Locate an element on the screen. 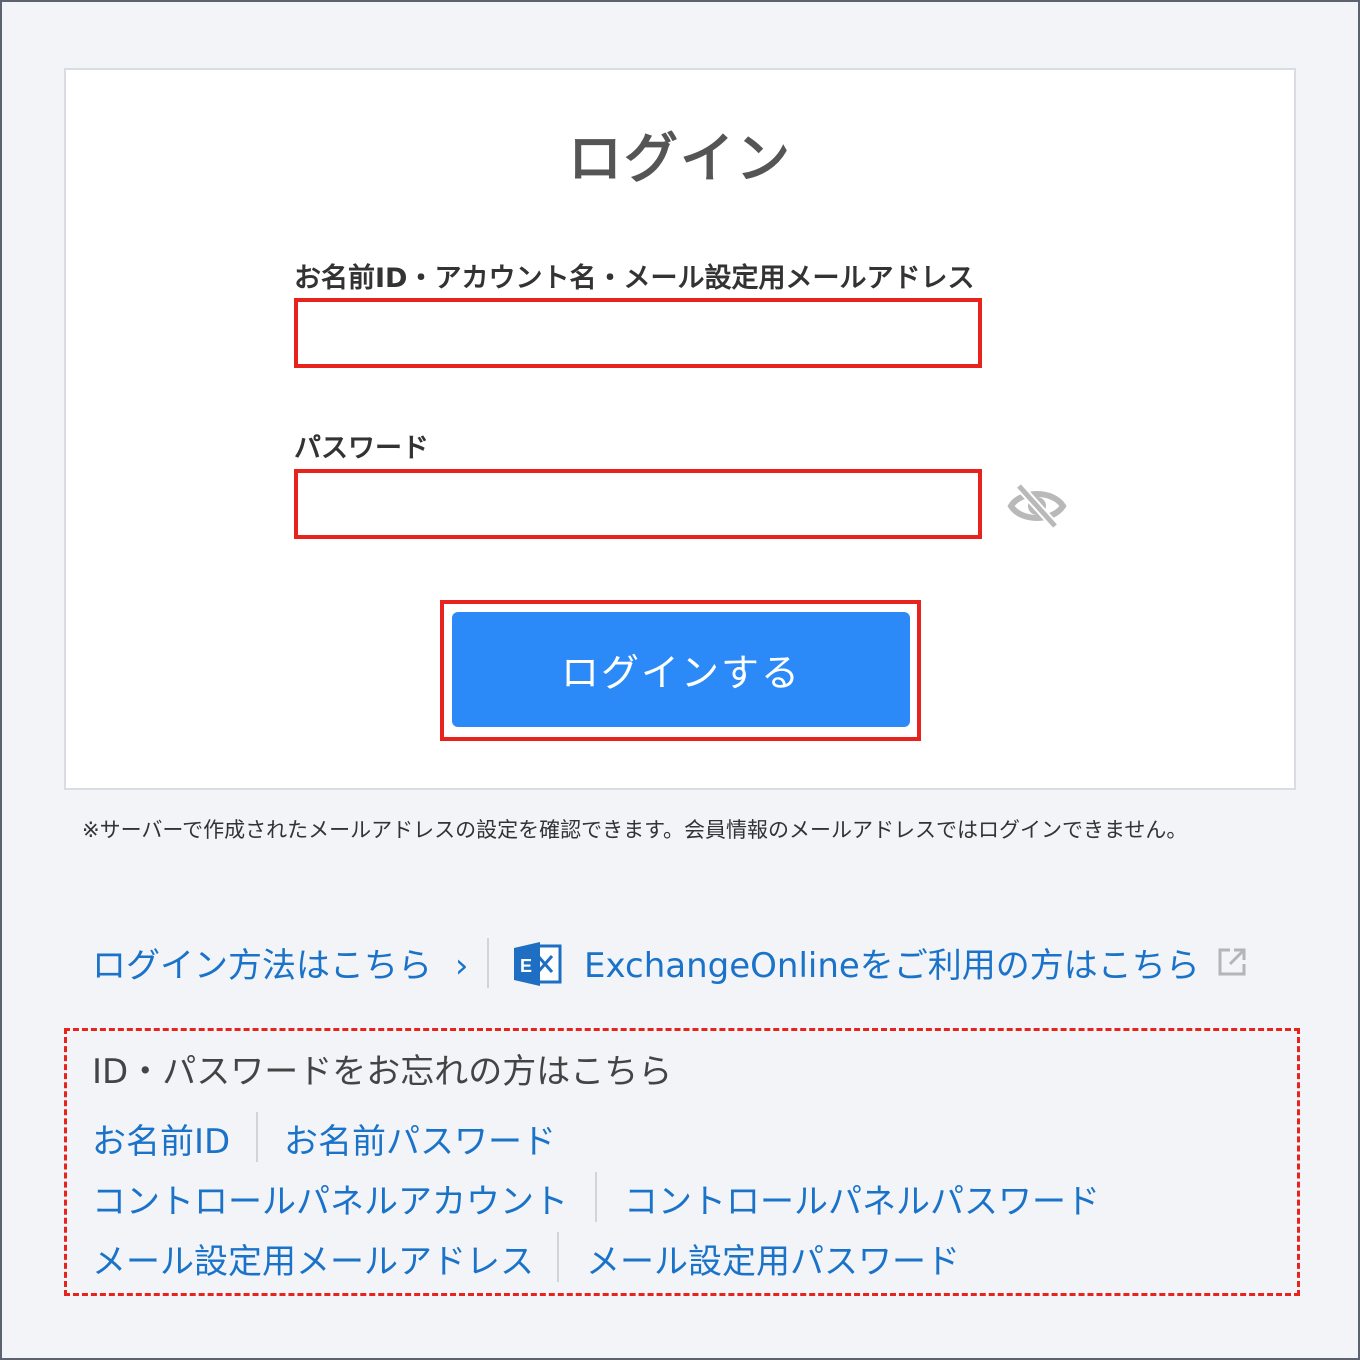  password-input is located at coordinates (638, 504).